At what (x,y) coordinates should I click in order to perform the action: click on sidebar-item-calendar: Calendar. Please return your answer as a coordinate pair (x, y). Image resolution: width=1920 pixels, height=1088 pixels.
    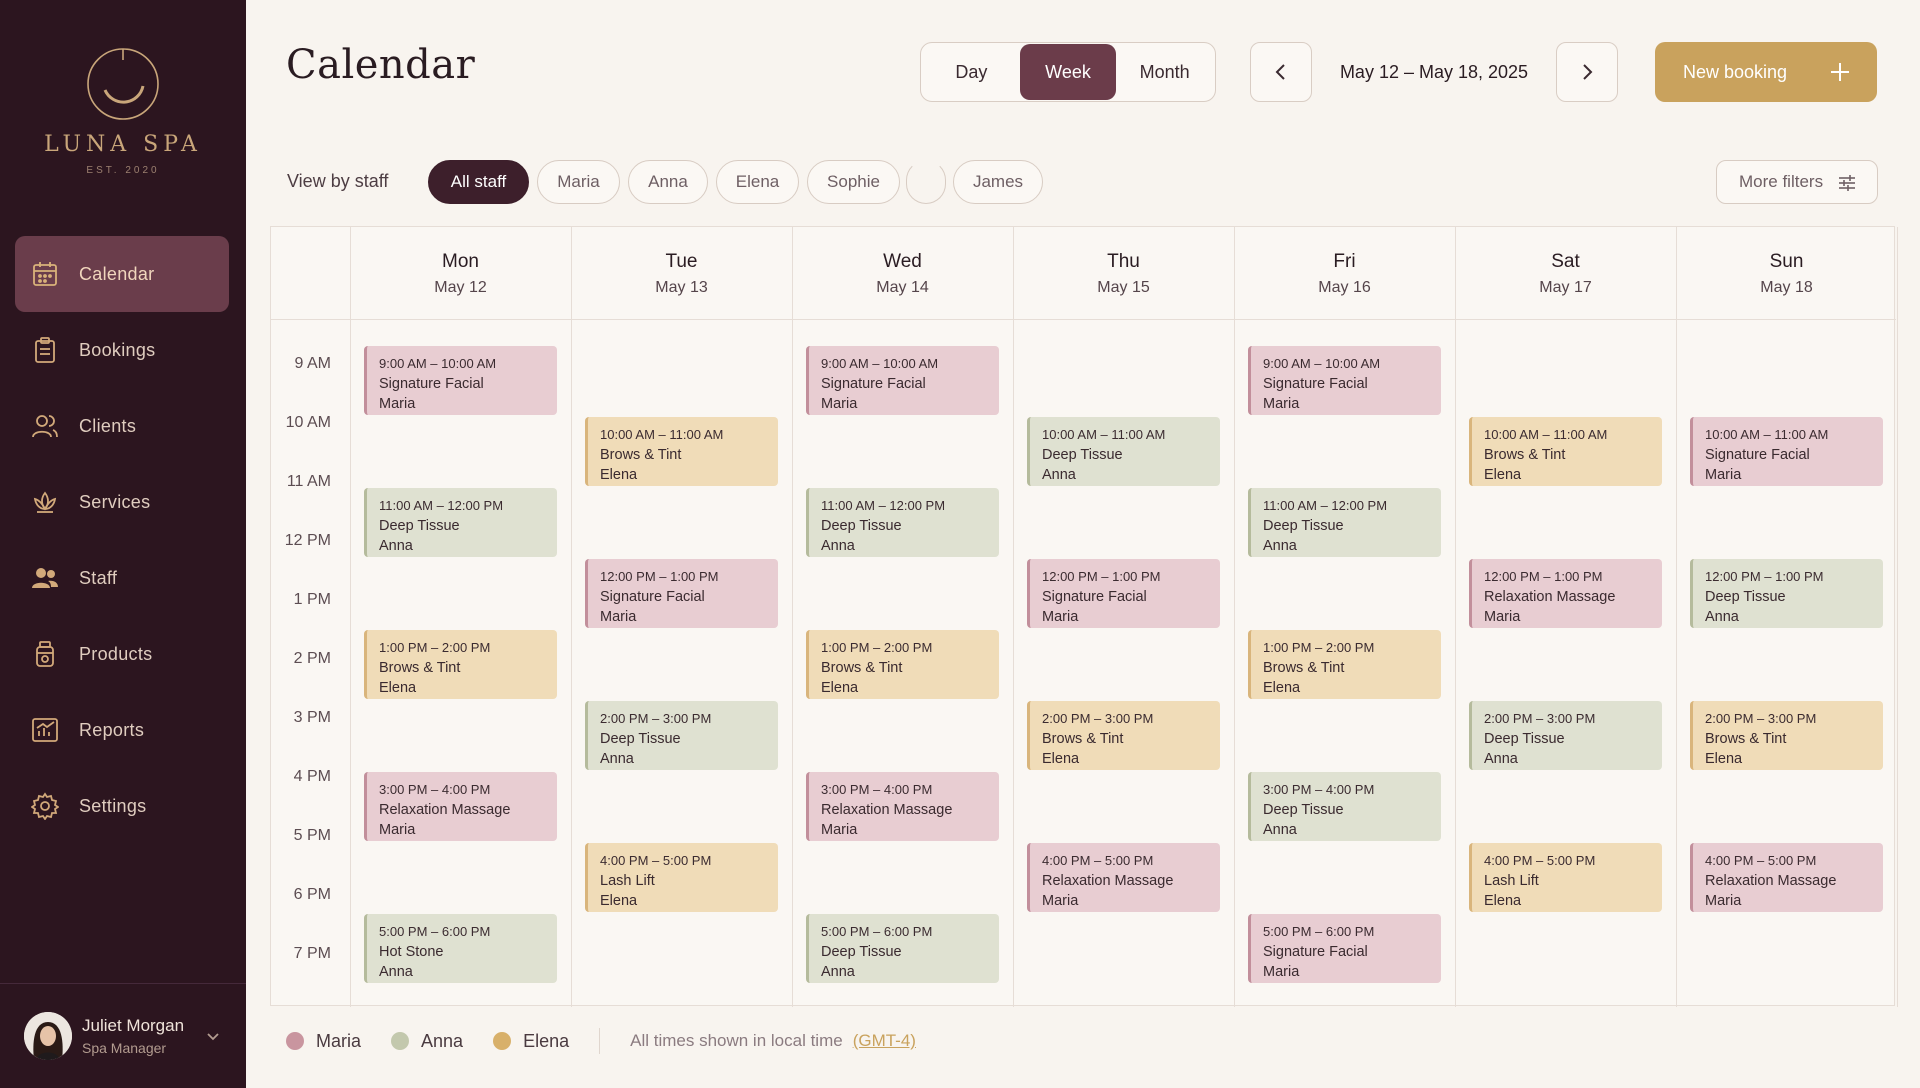
    Looking at the image, I should click on (122, 274).